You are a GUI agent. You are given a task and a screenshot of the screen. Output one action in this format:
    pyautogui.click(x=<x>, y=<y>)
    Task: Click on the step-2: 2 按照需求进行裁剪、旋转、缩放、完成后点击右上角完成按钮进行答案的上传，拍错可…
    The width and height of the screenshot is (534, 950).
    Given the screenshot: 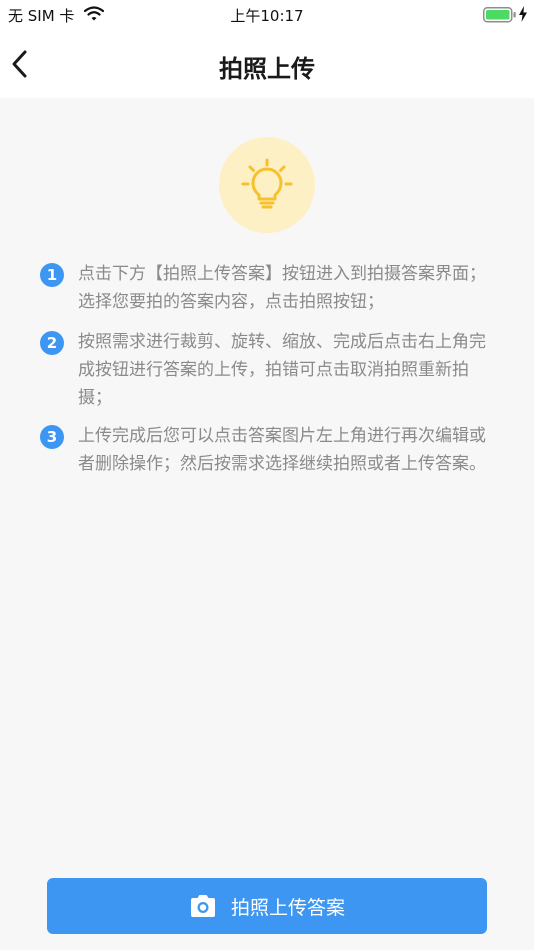 What is the action you would take?
    pyautogui.click(x=270, y=370)
    